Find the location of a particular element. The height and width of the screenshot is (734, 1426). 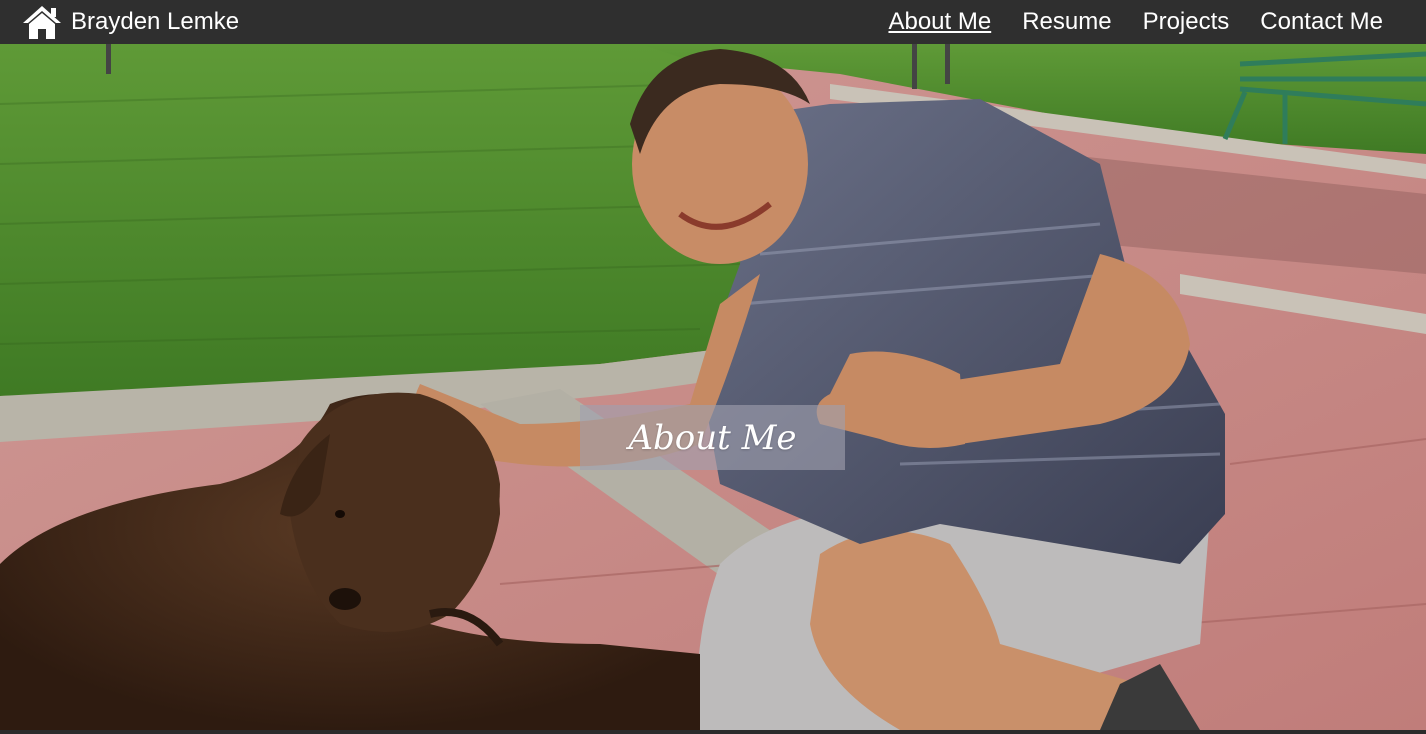

nav-projects: Projects is located at coordinates (1186, 22).